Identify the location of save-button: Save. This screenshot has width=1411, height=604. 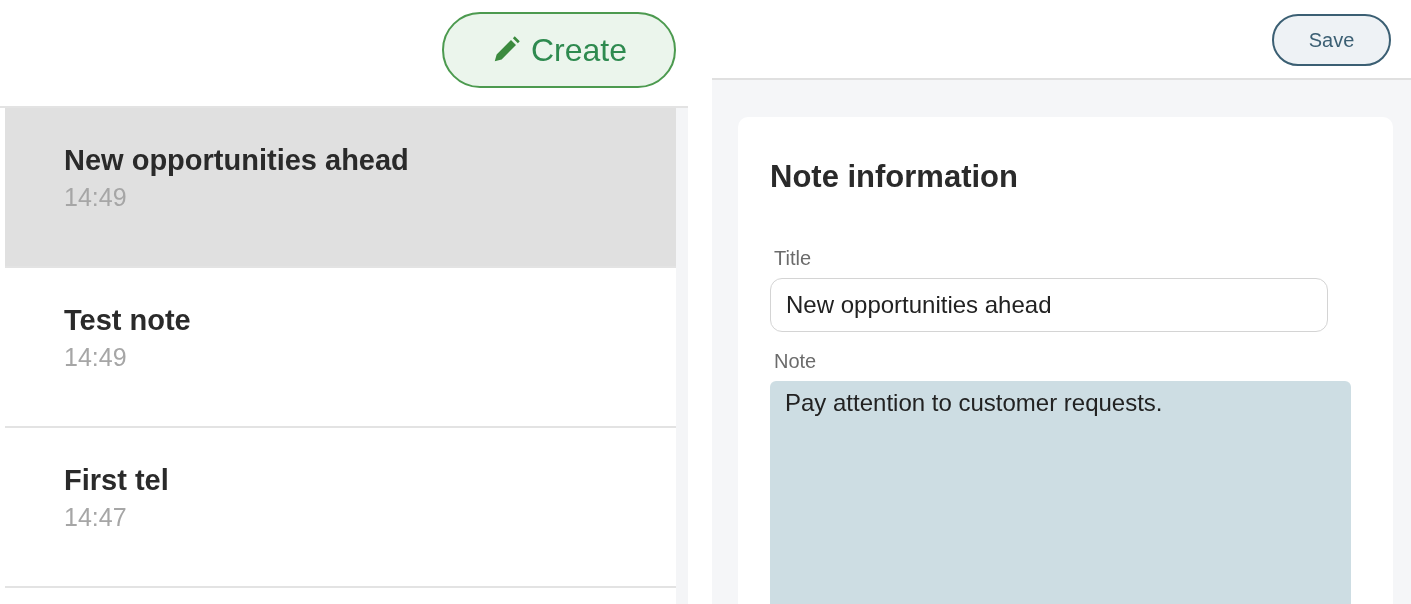
(1331, 40).